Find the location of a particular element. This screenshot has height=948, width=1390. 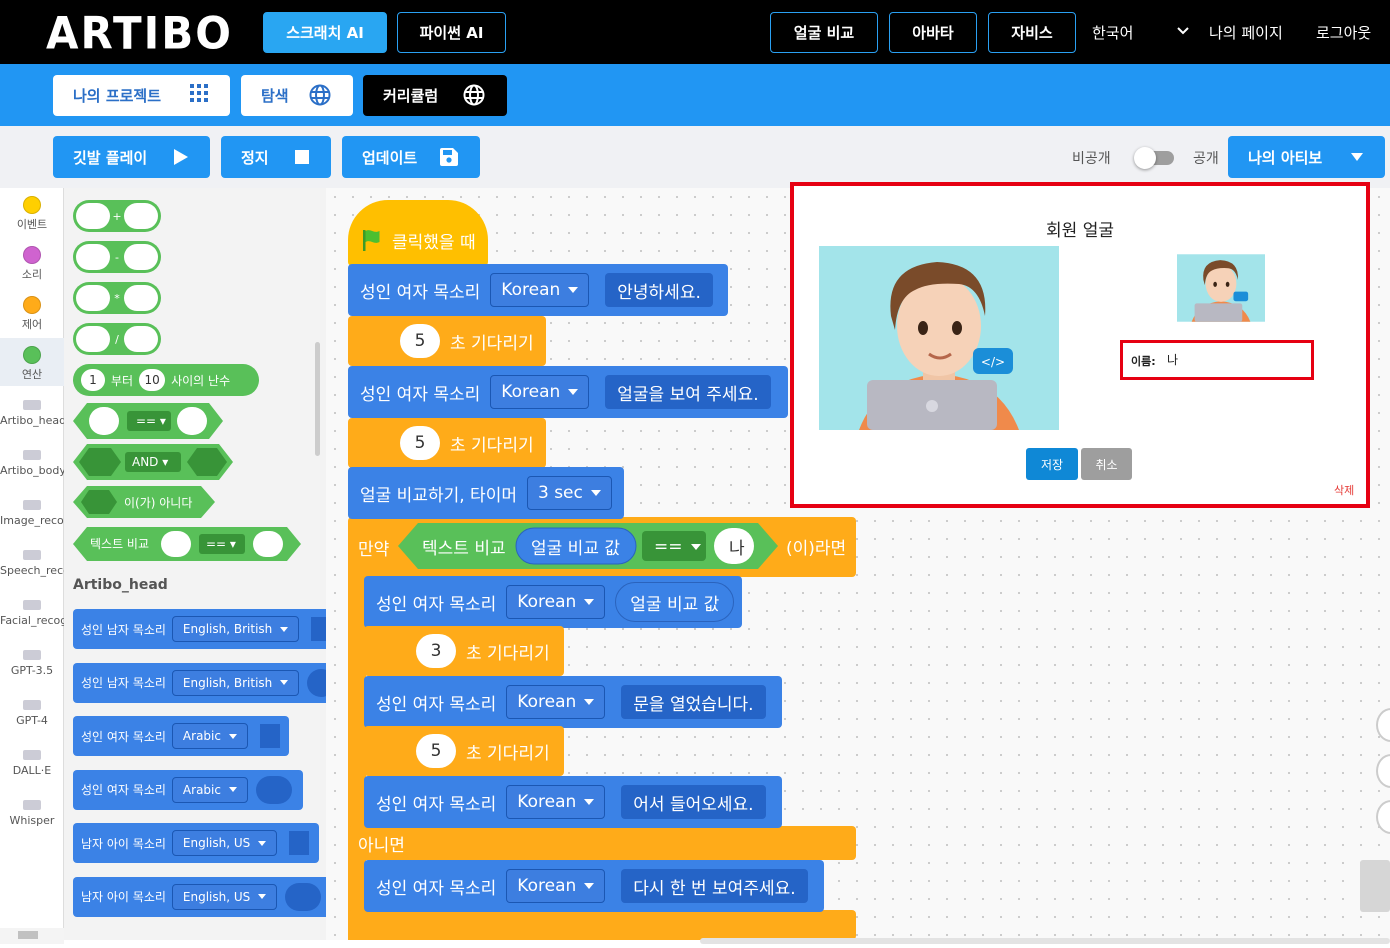

random-block: 1 부터 10 사이의 난수 is located at coordinates (166, 380).